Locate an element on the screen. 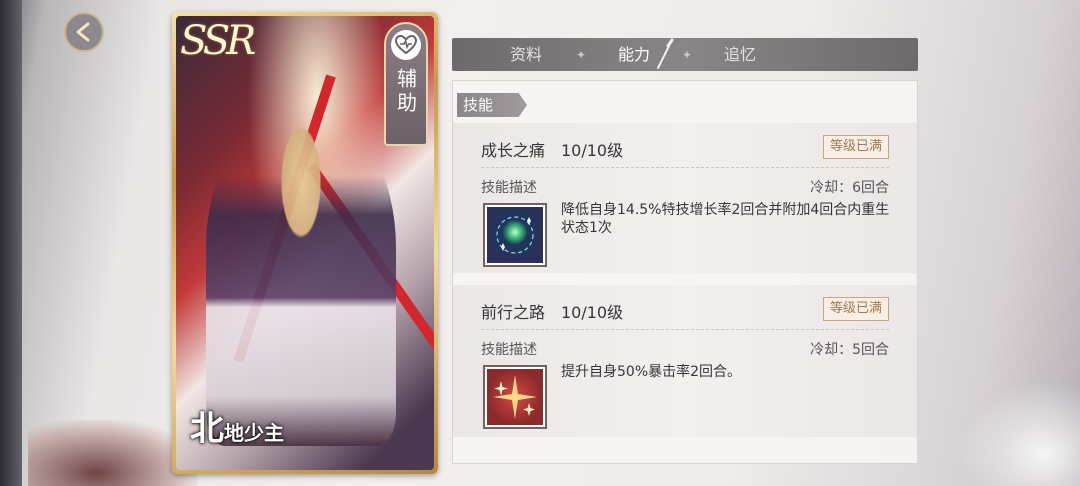 Image resolution: width=1080 pixels, height=486 pixels. tab-ability: 能力 is located at coordinates (634, 54).